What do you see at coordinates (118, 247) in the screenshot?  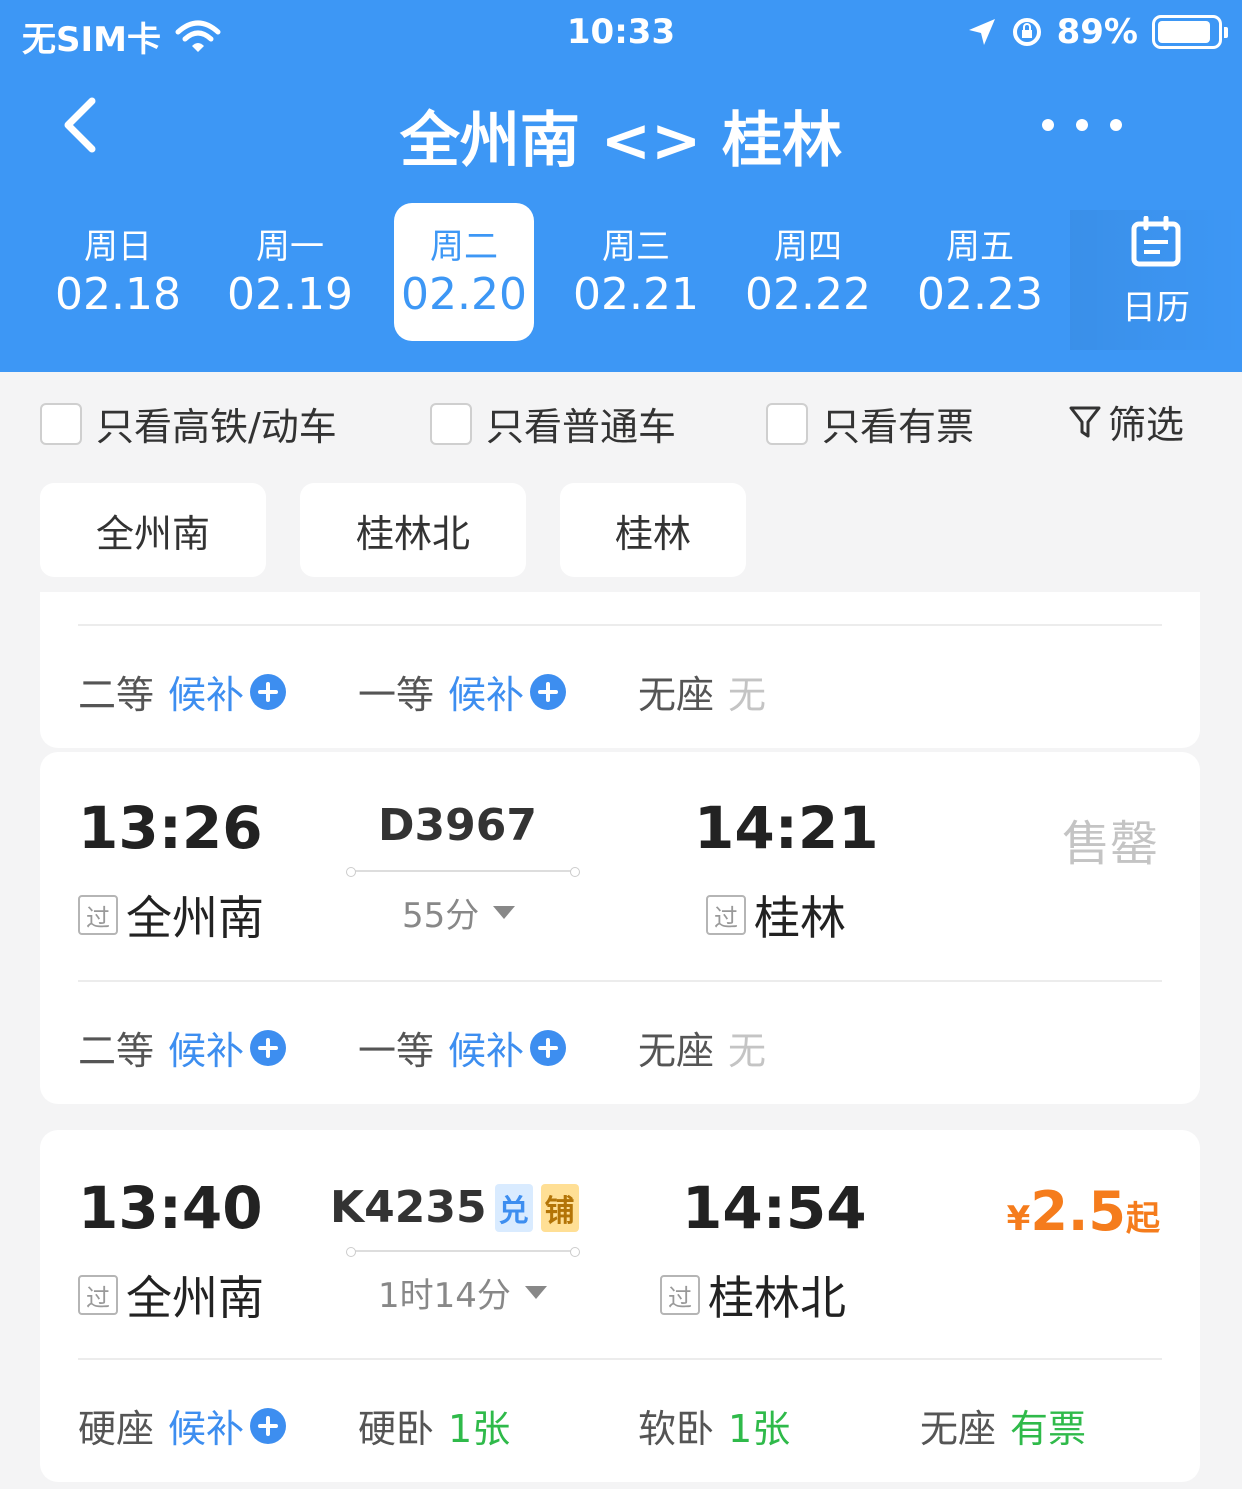 I see `date-weekday: 周日` at bounding box center [118, 247].